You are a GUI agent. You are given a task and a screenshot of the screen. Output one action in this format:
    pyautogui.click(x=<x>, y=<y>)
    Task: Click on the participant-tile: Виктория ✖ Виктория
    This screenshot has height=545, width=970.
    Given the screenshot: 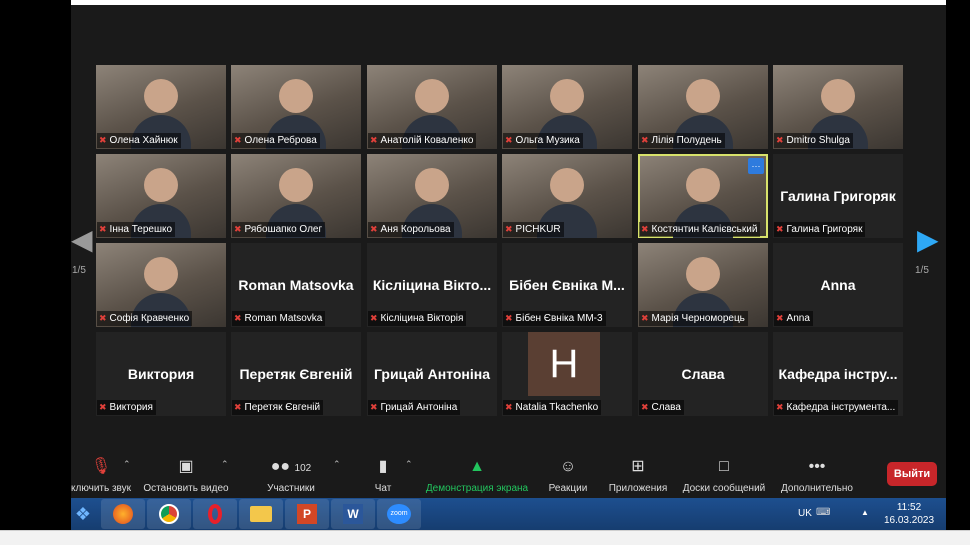 What is the action you would take?
    pyautogui.click(x=161, y=374)
    